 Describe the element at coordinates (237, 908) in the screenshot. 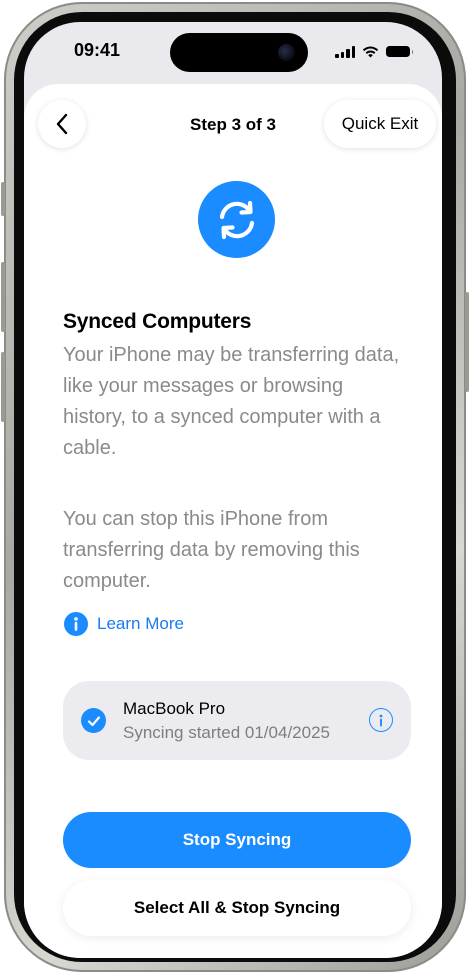

I see `select-all-stop-syncing-button: Select All & Stop Syncing` at that location.